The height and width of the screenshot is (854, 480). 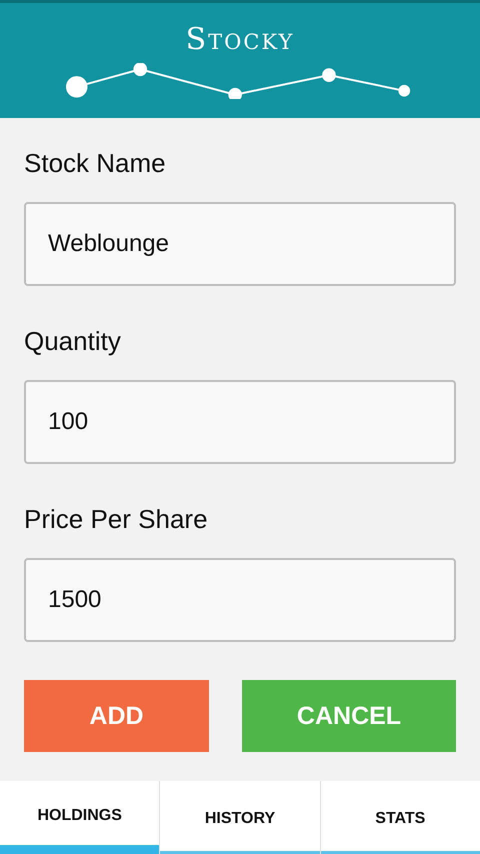 I want to click on field-label: Price Per Share, so click(x=116, y=519).